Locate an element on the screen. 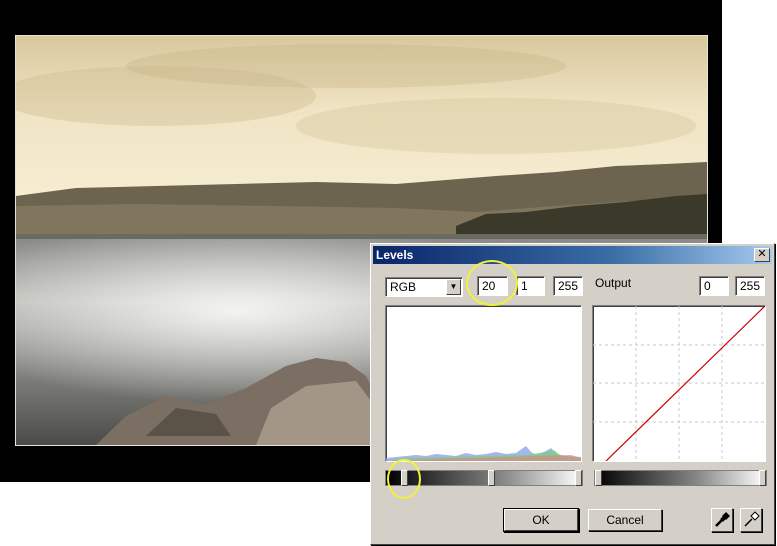 Image resolution: width=777 pixels, height=546 pixels. channel-select-value: RGB is located at coordinates (403, 287).